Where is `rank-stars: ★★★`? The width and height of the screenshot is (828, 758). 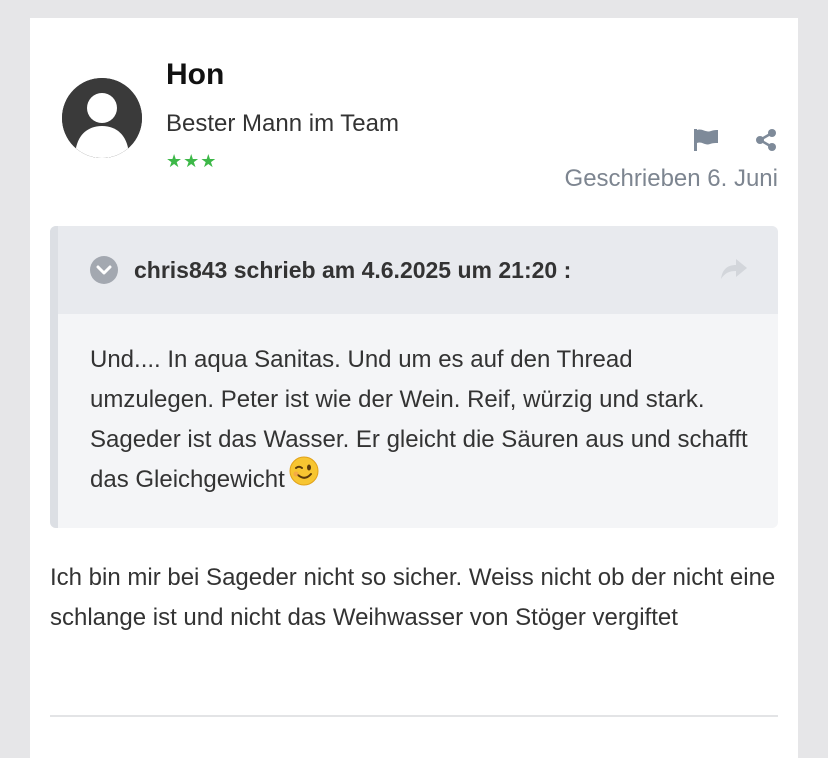
rank-stars: ★★★ is located at coordinates (192, 161).